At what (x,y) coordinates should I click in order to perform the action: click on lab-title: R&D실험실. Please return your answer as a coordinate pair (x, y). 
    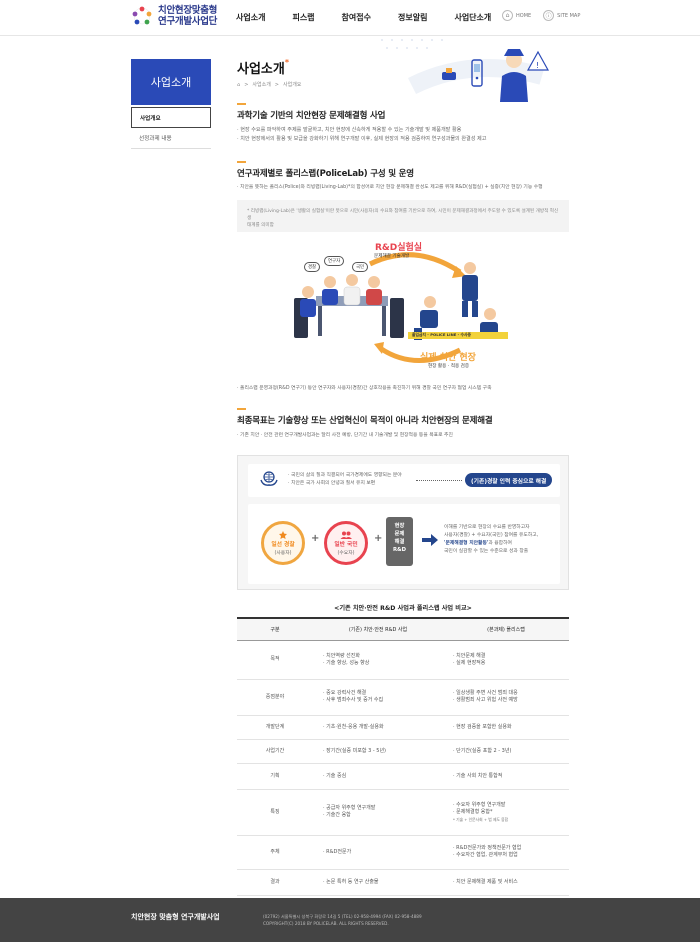
    Looking at the image, I should click on (399, 248).